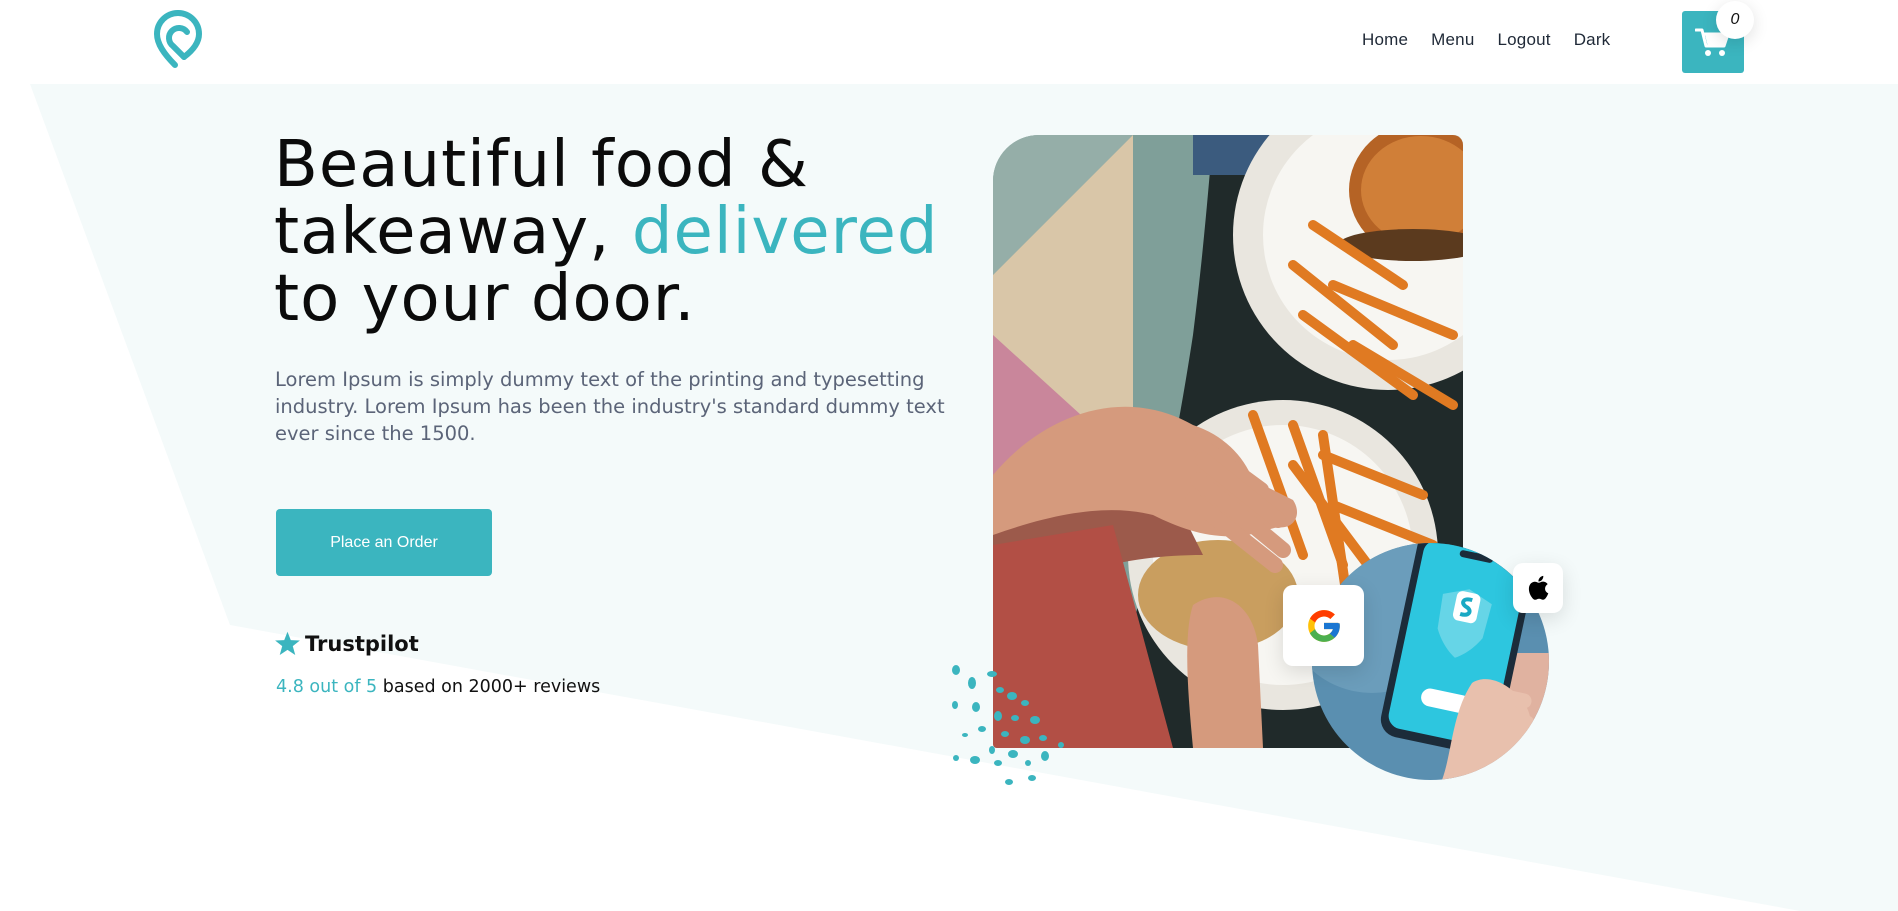 The height and width of the screenshot is (911, 1898). Describe the element at coordinates (1592, 40) in the screenshot. I see `theme-toggle-dark: Dark` at that location.